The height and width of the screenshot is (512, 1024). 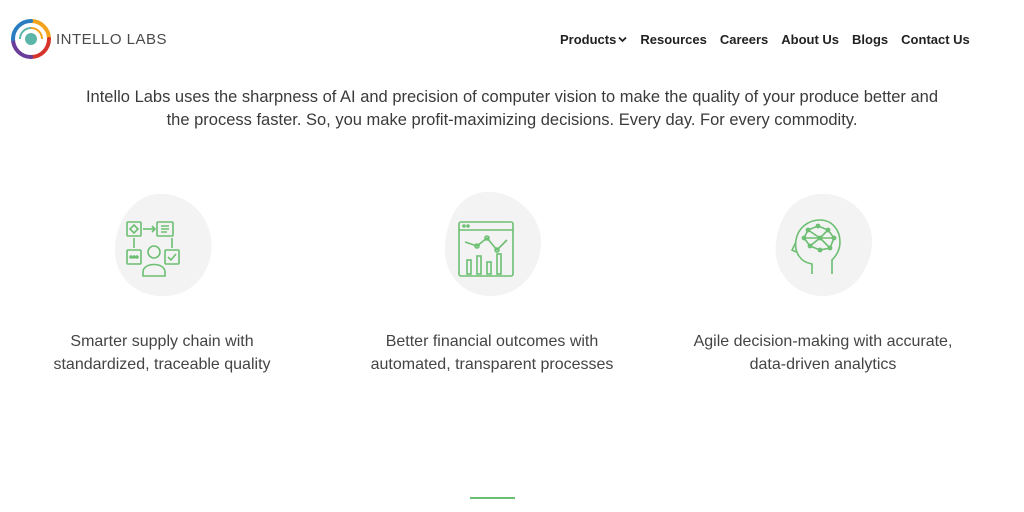 What do you see at coordinates (815, 246) in the screenshot?
I see `brain-head-icon` at bounding box center [815, 246].